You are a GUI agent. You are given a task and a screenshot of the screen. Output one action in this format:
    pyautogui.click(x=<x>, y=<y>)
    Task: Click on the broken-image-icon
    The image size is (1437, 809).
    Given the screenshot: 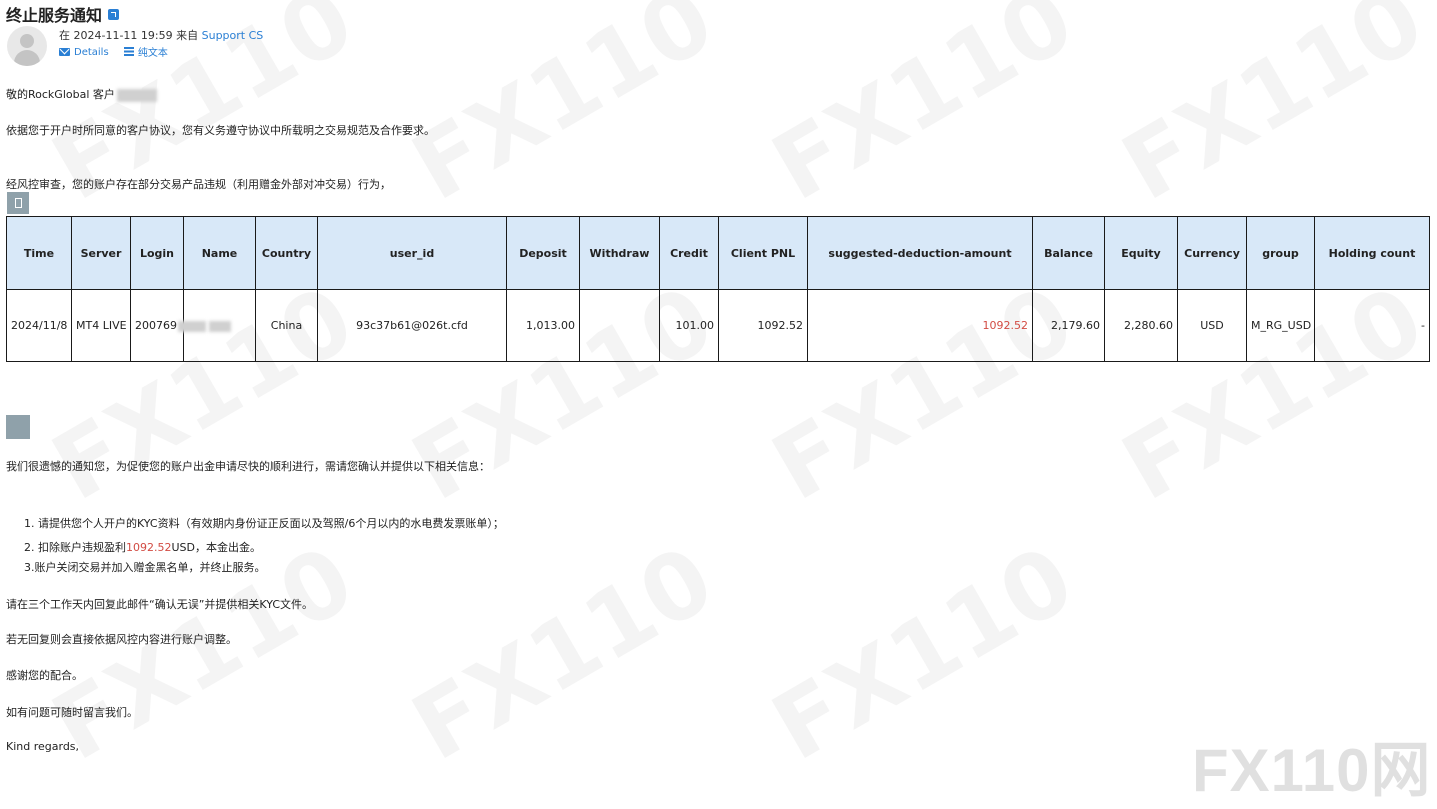 What is the action you would take?
    pyautogui.click(x=18, y=203)
    